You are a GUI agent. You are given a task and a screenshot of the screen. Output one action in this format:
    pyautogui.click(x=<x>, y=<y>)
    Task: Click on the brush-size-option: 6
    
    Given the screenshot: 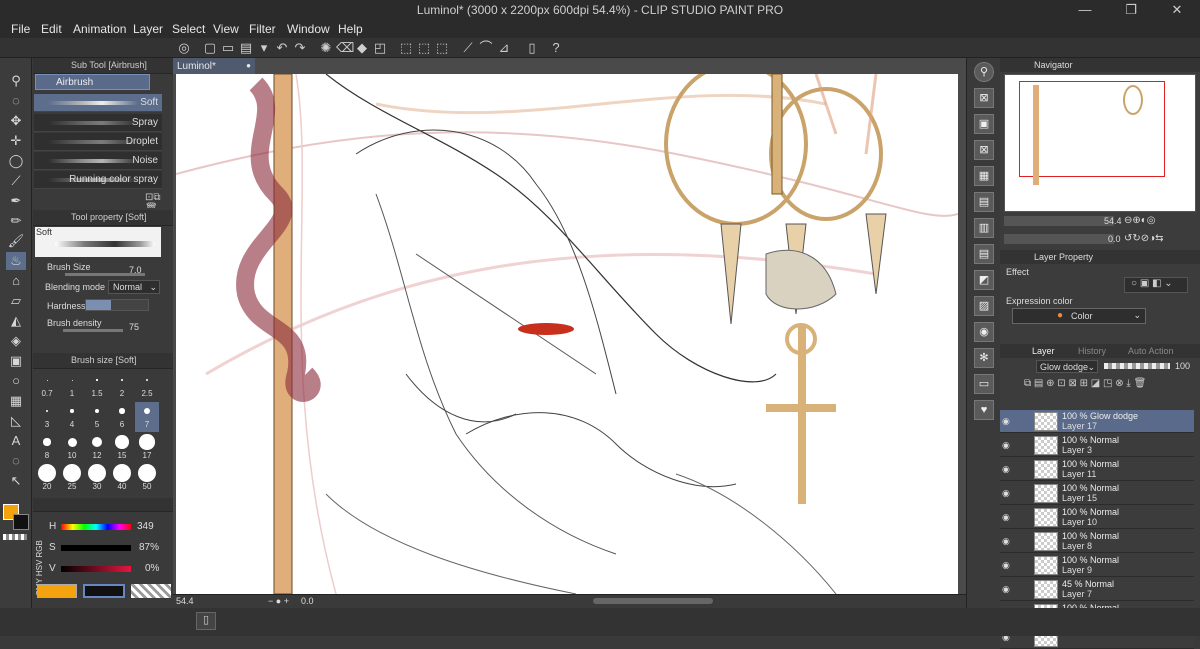 What is the action you would take?
    pyautogui.click(x=122, y=417)
    